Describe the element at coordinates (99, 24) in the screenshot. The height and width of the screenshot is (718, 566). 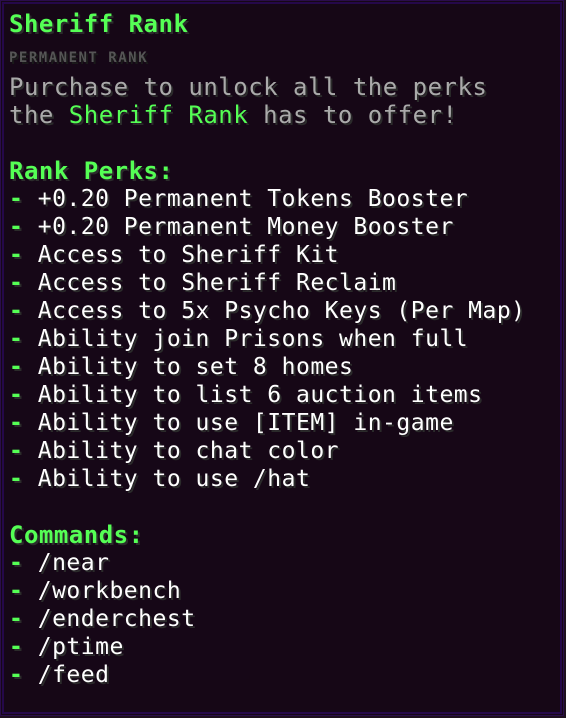
I see `tooltip-title: Sheriff Rank` at that location.